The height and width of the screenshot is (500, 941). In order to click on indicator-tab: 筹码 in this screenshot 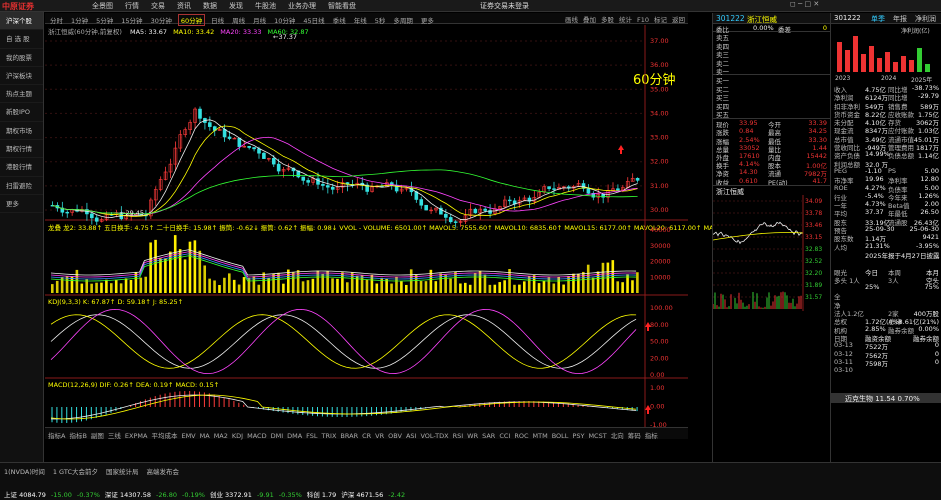, I will do `click(634, 435)`.